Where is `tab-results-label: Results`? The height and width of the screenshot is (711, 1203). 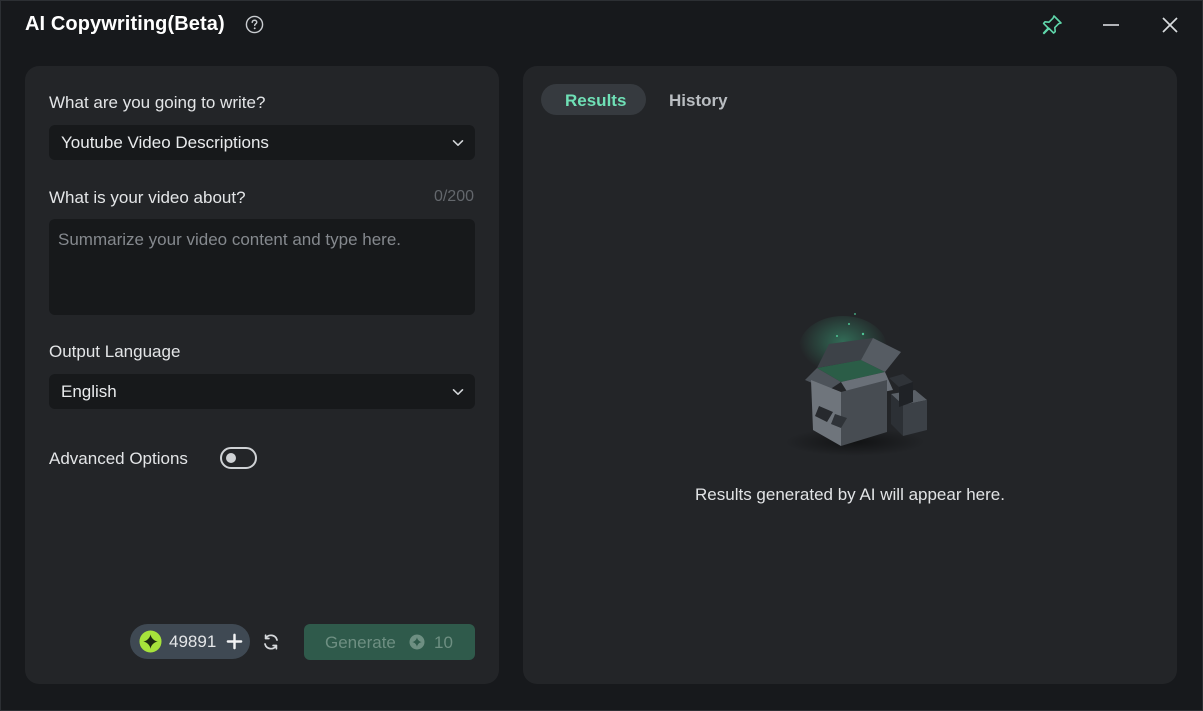 tab-results-label: Results is located at coordinates (596, 100).